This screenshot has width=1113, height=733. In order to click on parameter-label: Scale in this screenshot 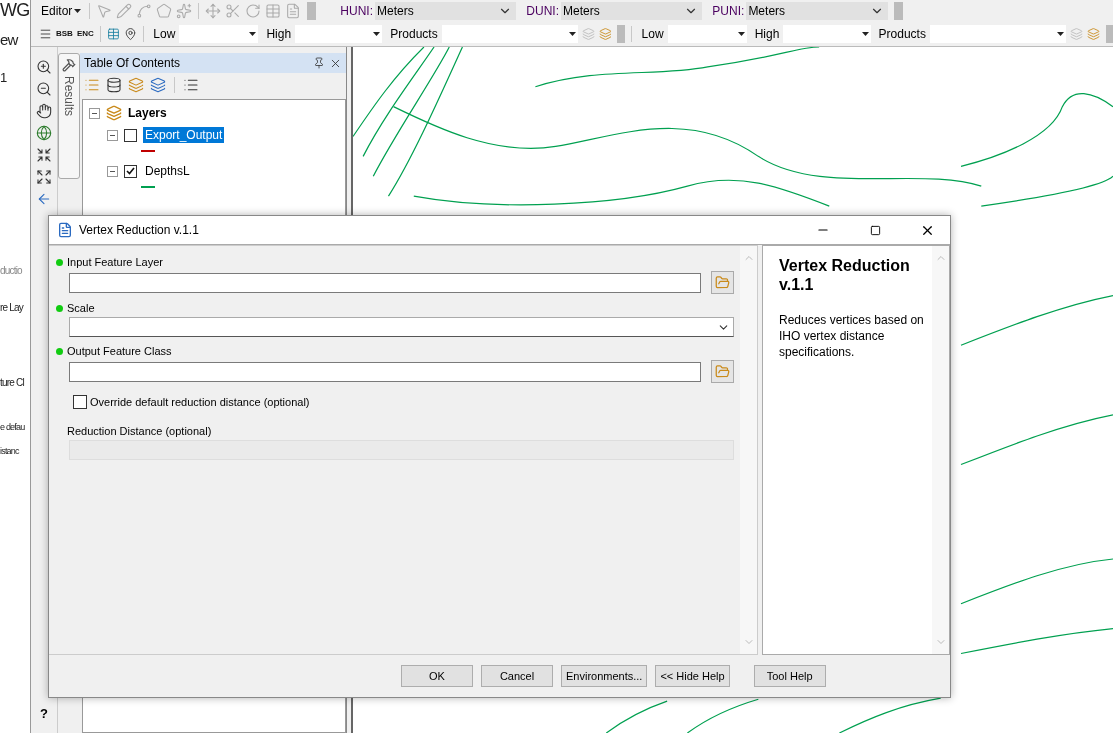, I will do `click(81, 308)`.